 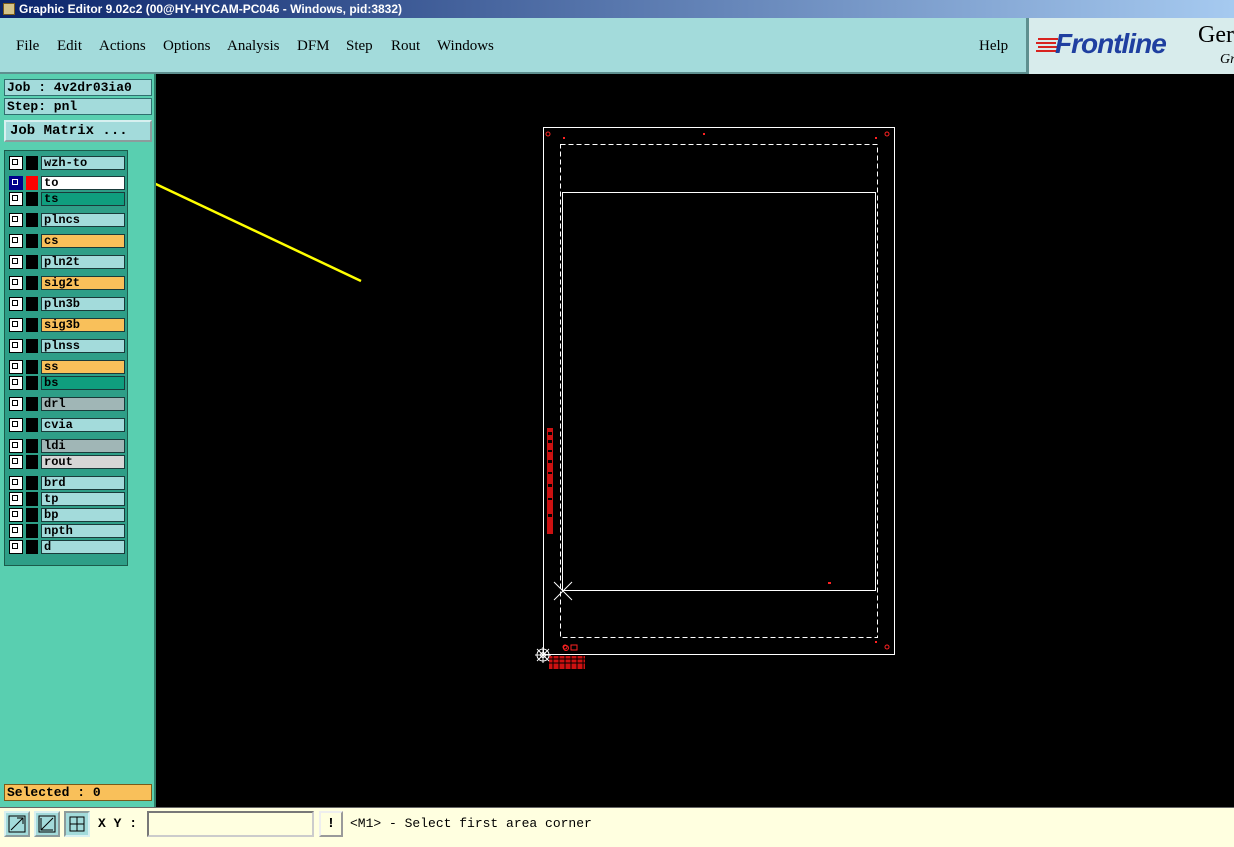 I want to click on layer-row-brd: brd, so click(x=66, y=483).